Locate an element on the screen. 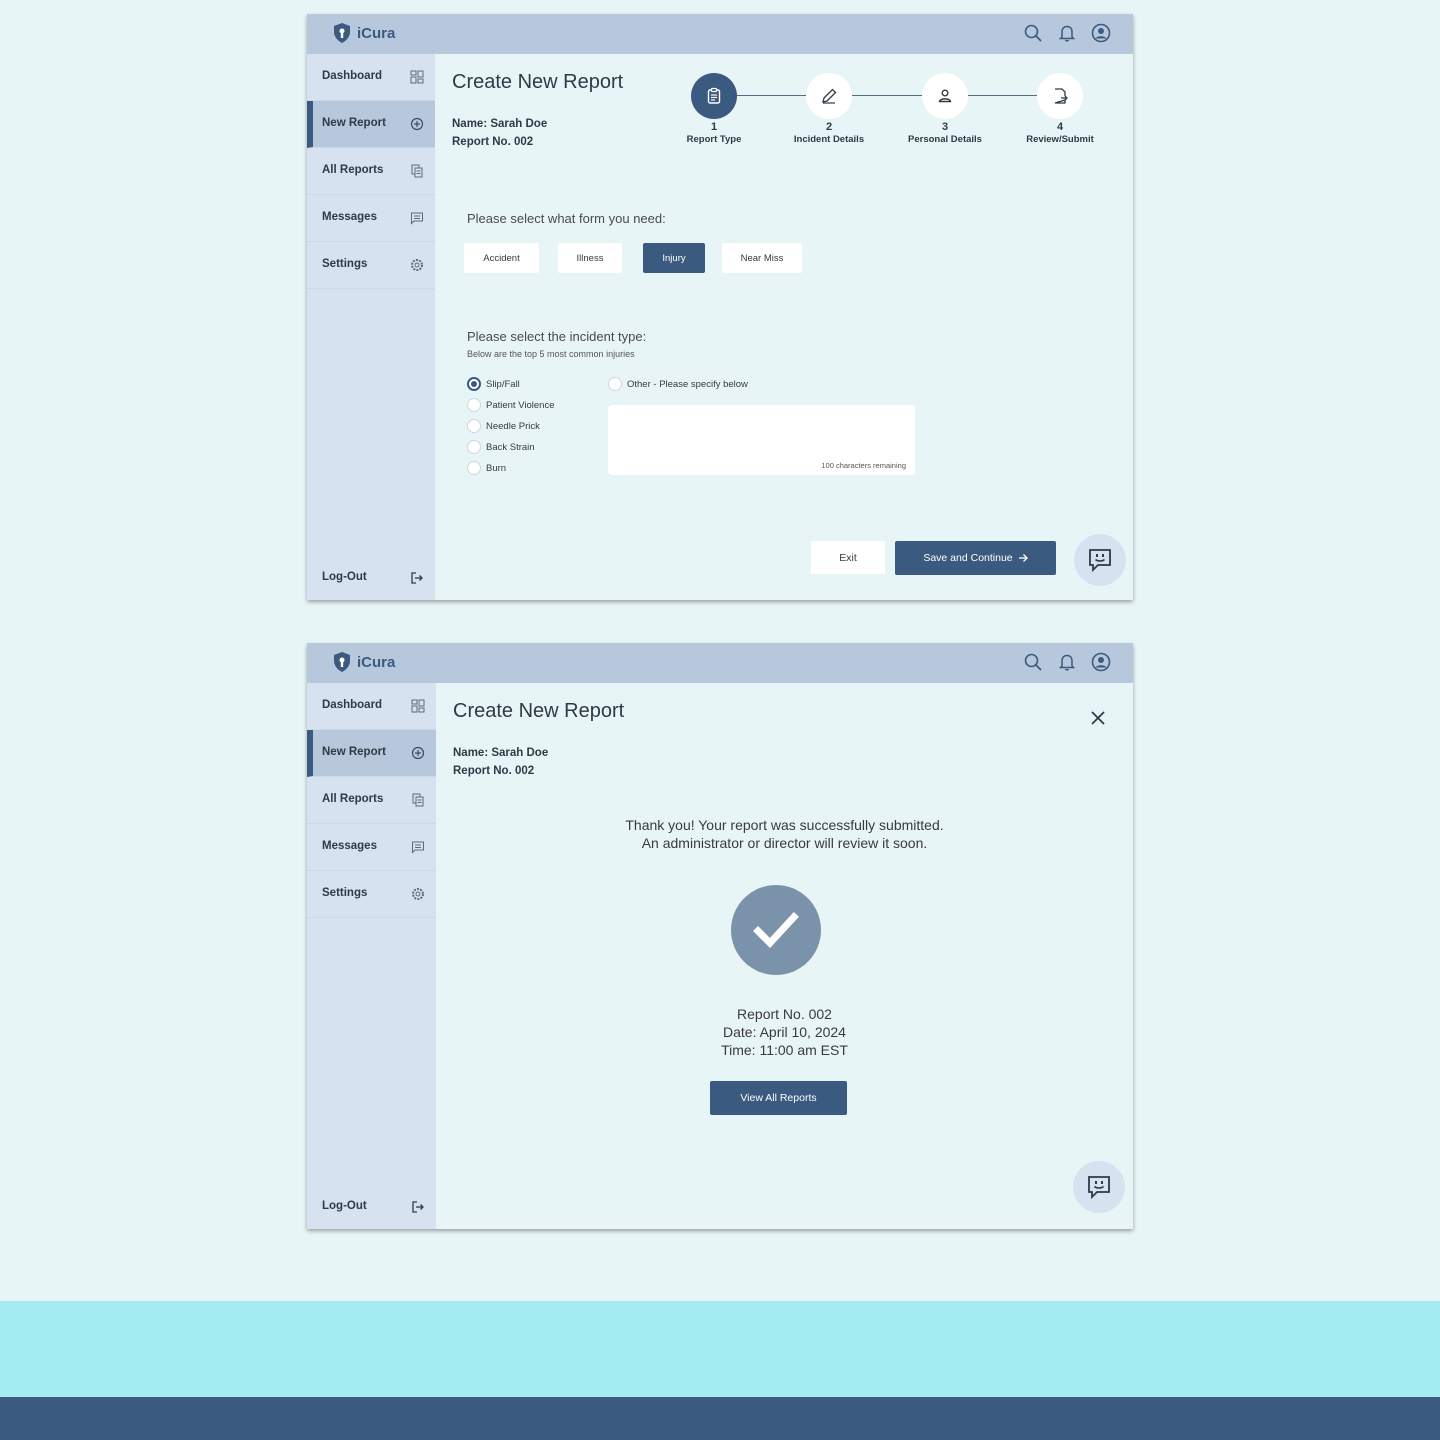  radio-patient-violence: Patient Violence is located at coordinates (511, 405).